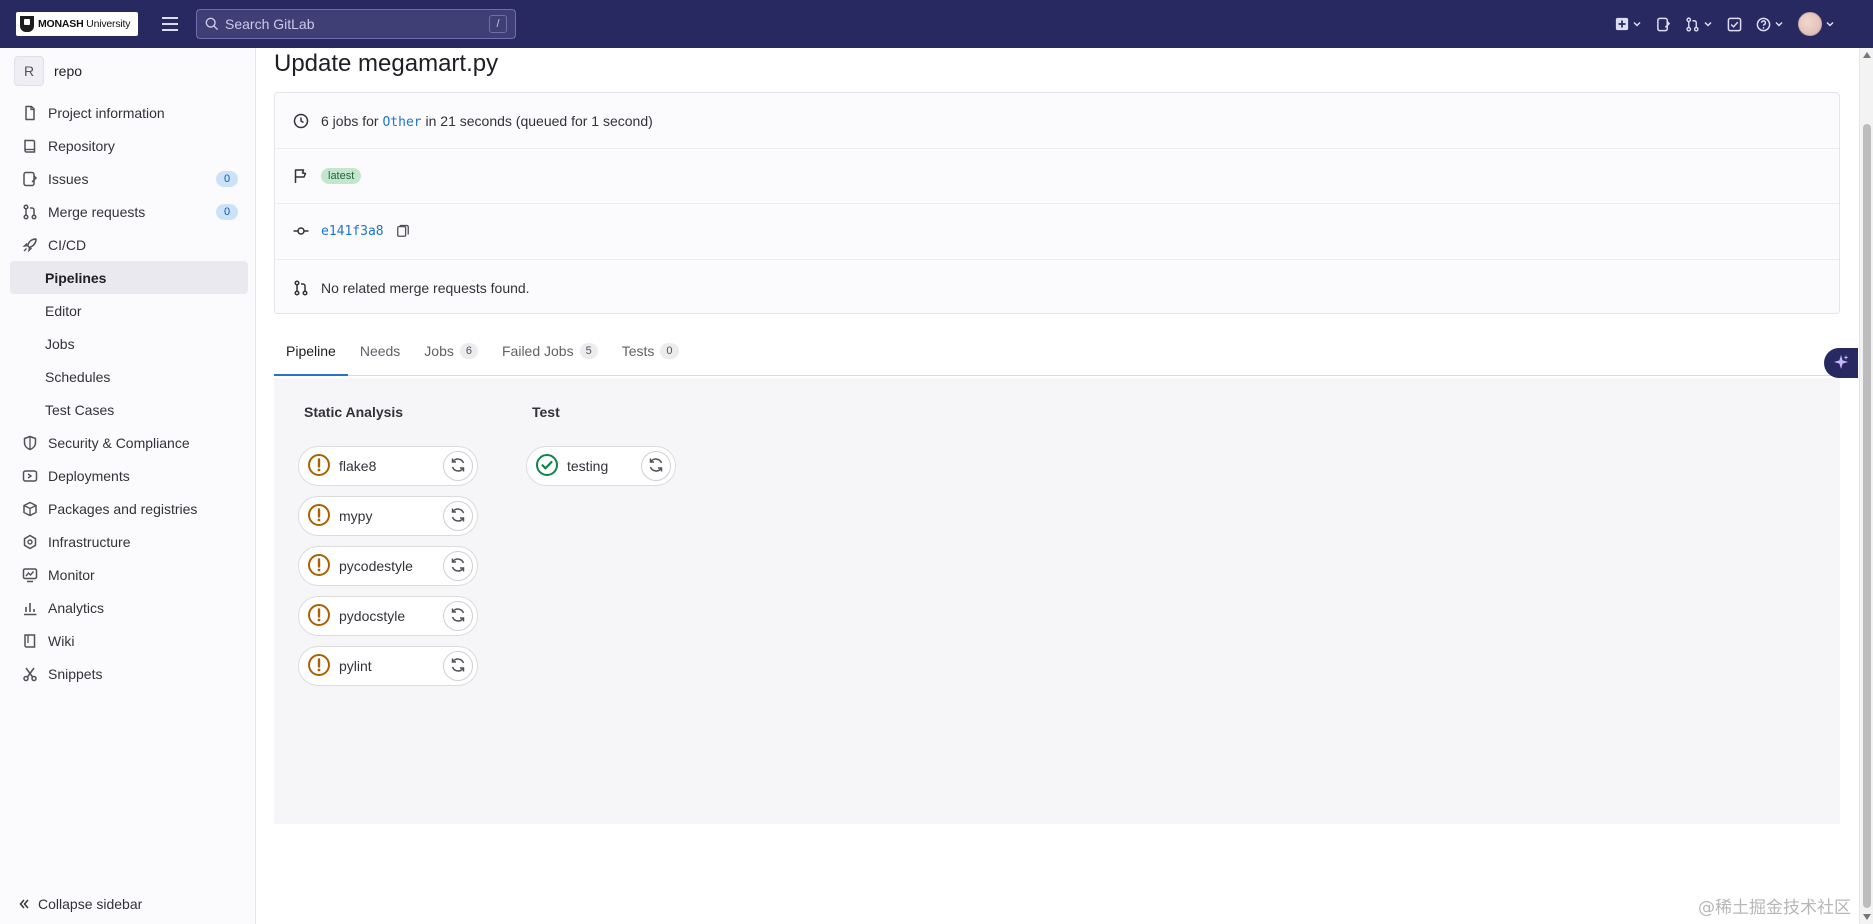  What do you see at coordinates (270, 24) in the screenshot?
I see `search-placeholder: Search GitLab` at bounding box center [270, 24].